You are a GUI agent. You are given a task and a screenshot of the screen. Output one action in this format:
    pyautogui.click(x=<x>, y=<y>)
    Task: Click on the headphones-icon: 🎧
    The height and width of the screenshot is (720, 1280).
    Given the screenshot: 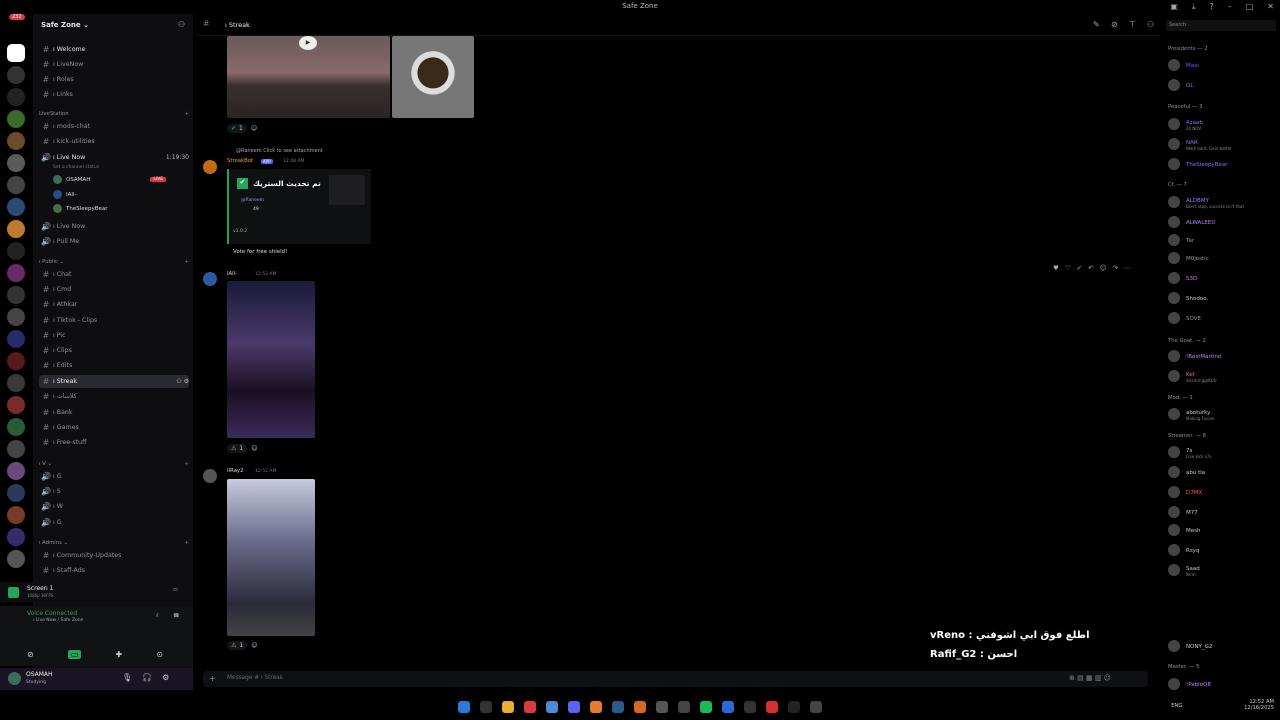 What is the action you would take?
    pyautogui.click(x=147, y=677)
    